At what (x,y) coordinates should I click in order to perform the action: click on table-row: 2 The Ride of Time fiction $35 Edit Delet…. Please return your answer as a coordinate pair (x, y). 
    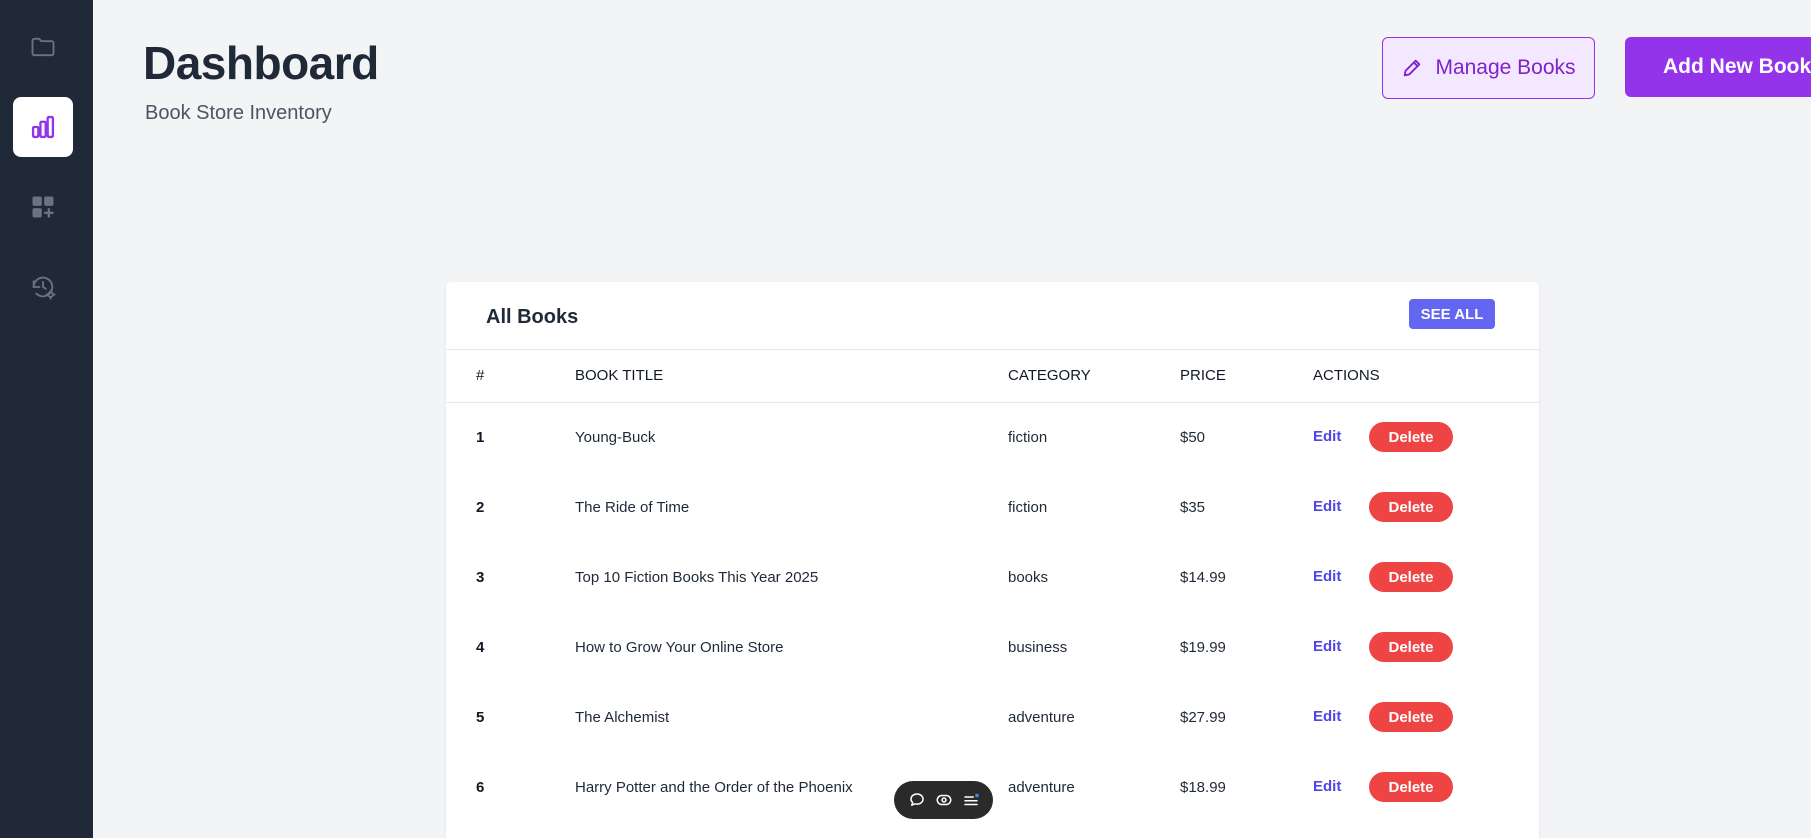
    Looking at the image, I should click on (992, 507).